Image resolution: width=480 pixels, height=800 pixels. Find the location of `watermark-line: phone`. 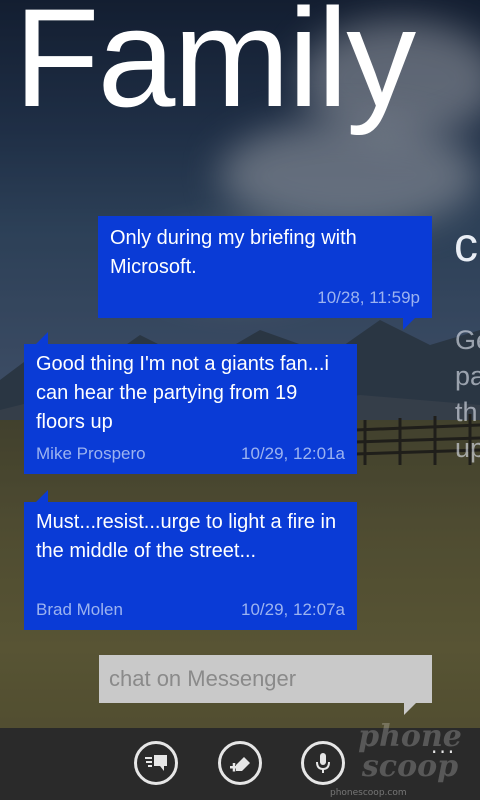

watermark-line: phone is located at coordinates (410, 736).